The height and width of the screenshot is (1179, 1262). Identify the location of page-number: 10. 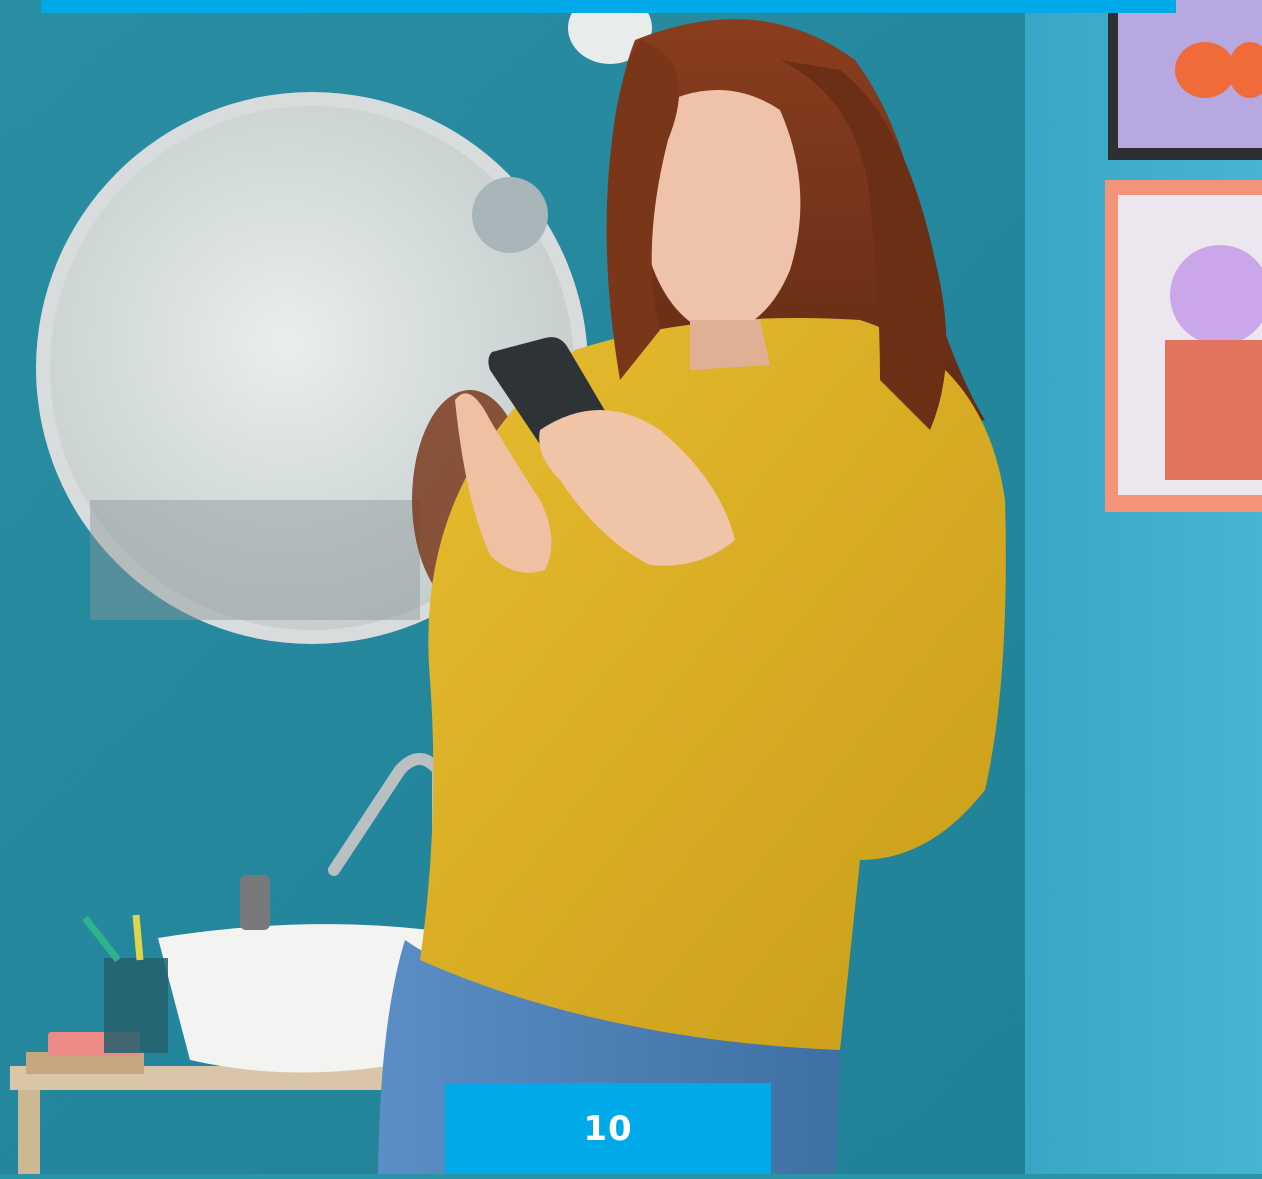
(608, 1128).